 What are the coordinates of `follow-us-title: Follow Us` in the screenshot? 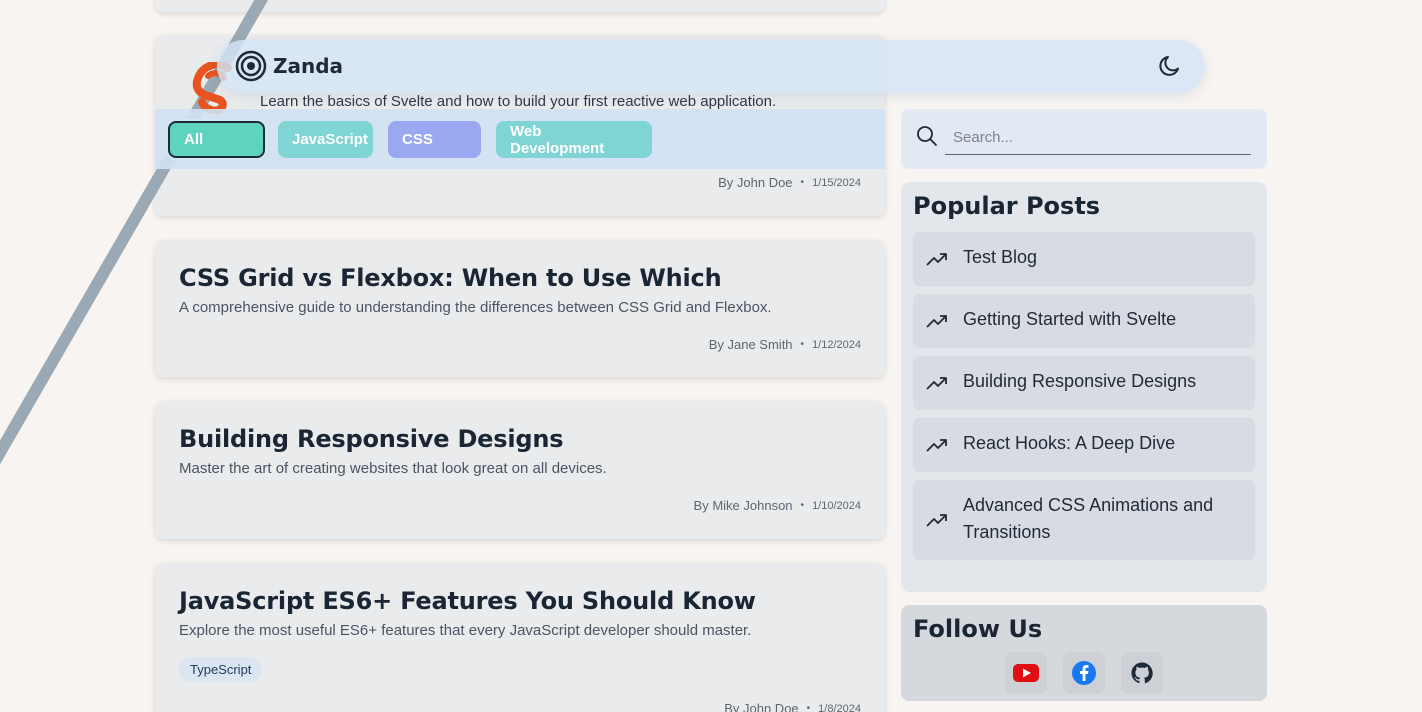 It's located at (978, 629).